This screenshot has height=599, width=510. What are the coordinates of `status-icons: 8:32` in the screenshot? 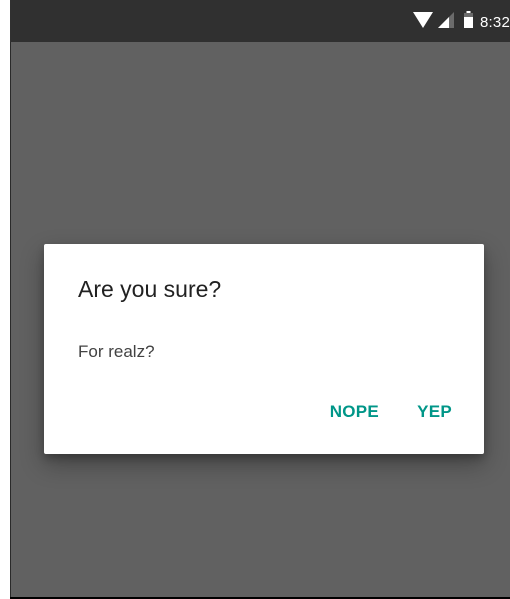 It's located at (461, 22).